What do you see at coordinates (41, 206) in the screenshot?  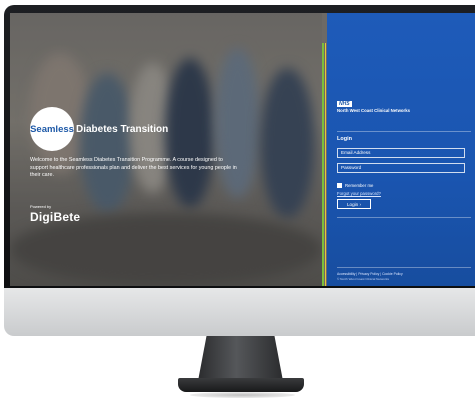 I see `powered-by-label: Powered by` at bounding box center [41, 206].